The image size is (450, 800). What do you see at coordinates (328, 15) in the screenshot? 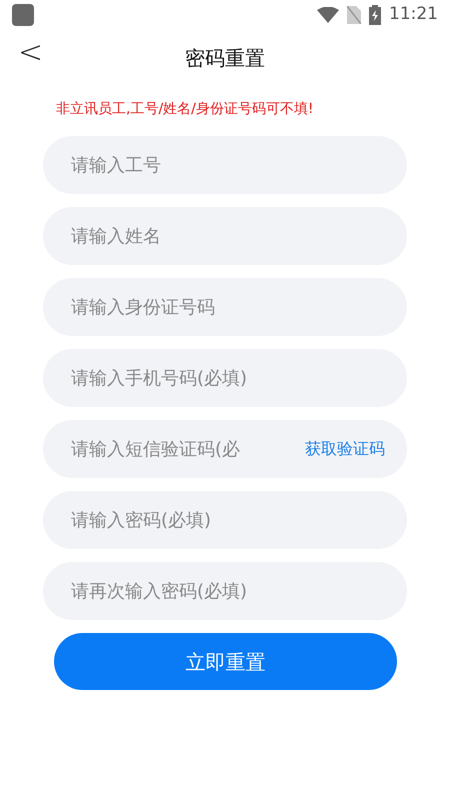
I see `wifi-icon` at bounding box center [328, 15].